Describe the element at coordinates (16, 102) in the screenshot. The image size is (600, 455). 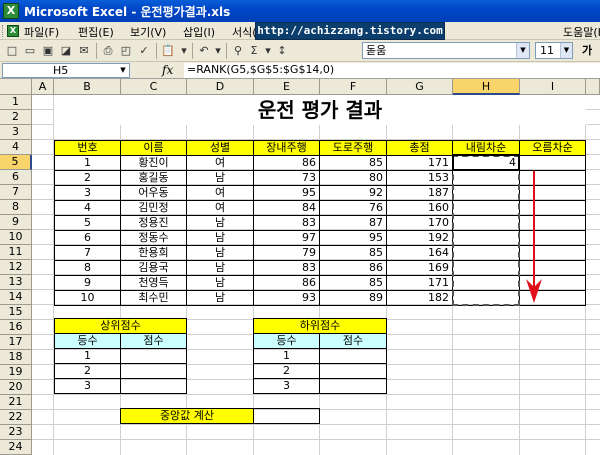
I see `row-header-1: 1` at that location.